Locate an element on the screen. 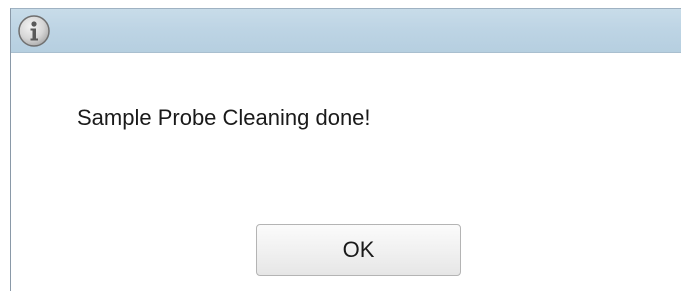 The width and height of the screenshot is (681, 291). info-icon is located at coordinates (34, 31).